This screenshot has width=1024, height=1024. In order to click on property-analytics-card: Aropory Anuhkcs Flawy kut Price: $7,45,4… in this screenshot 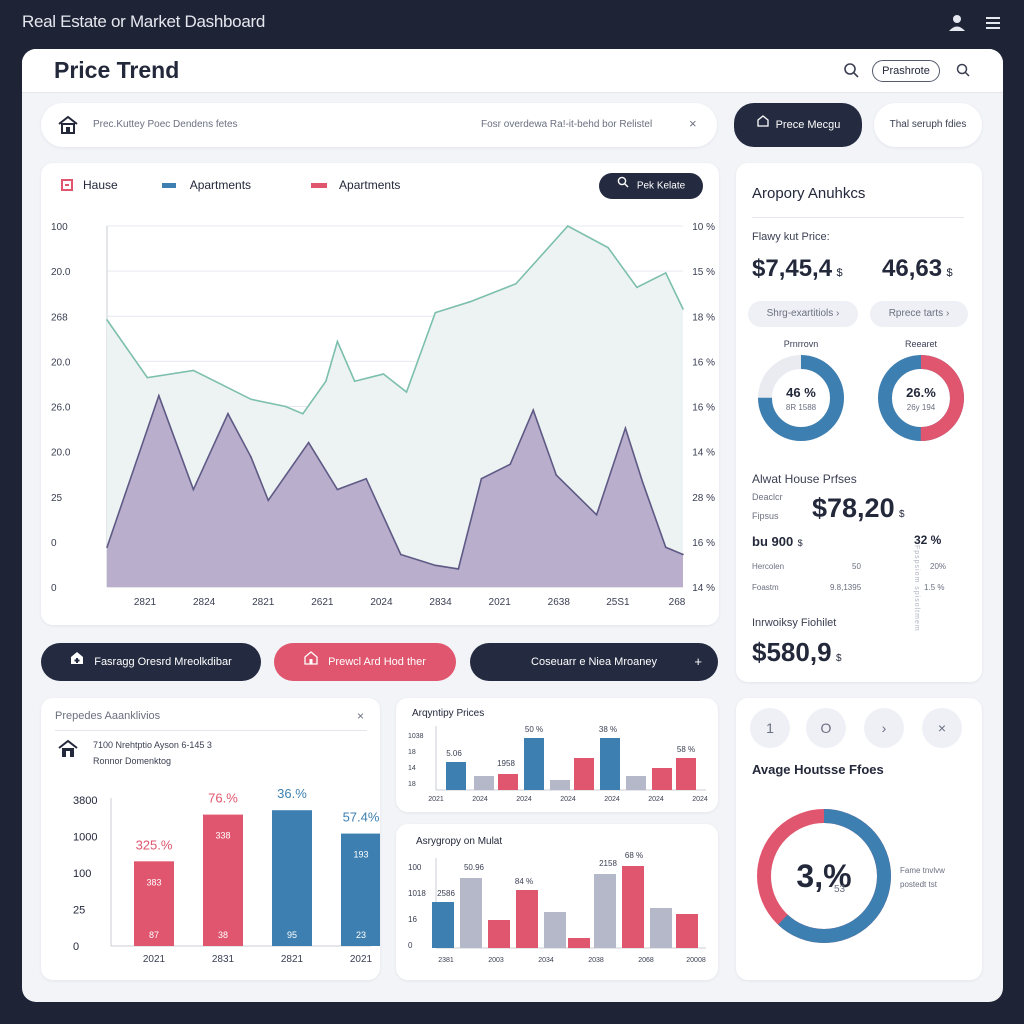, I will do `click(859, 422)`.